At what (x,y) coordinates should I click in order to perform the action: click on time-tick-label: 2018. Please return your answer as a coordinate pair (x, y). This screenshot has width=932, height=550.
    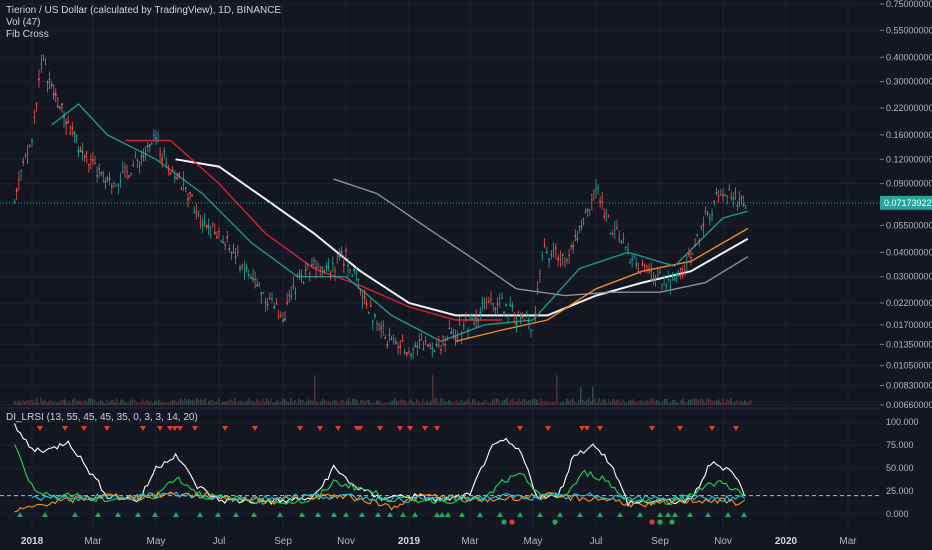
    Looking at the image, I should click on (32, 541).